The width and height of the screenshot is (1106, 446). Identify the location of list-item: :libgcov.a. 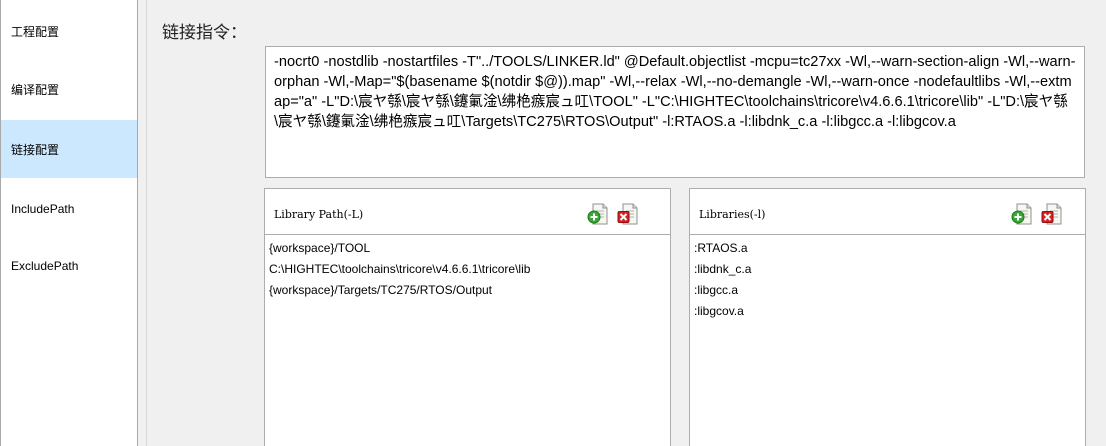
(887, 311).